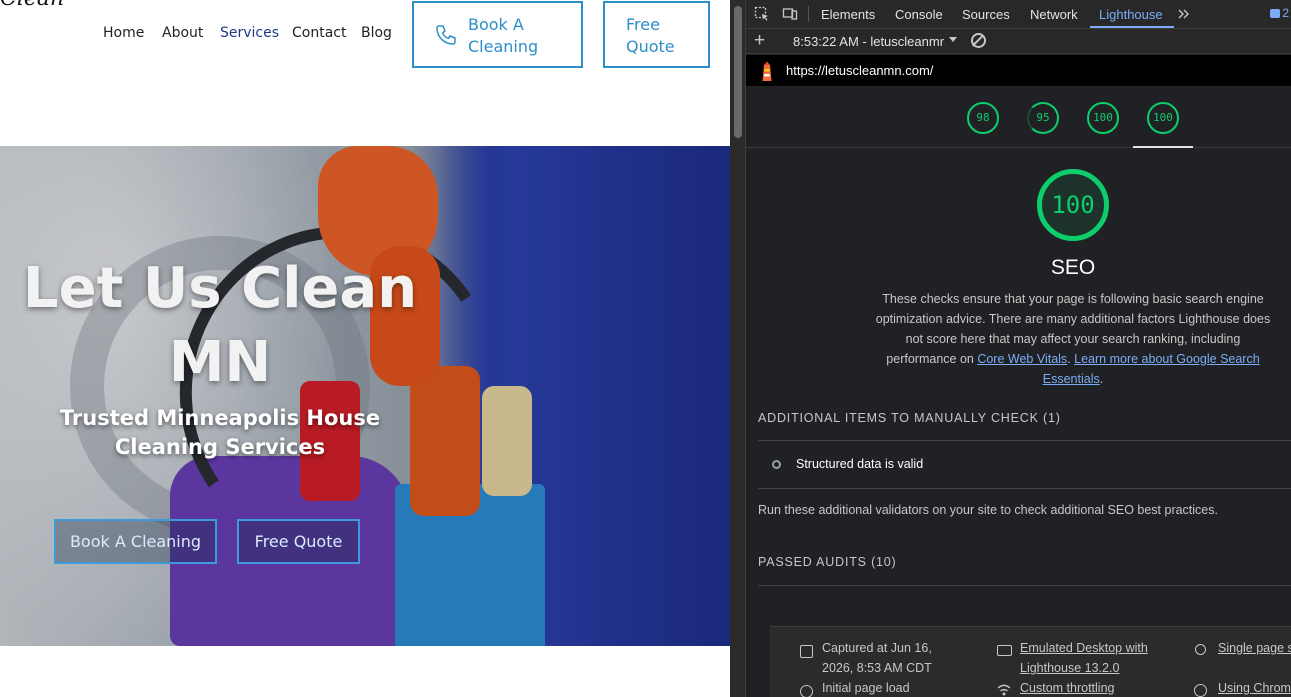 Image resolution: width=1291 pixels, height=697 pixels. What do you see at coordinates (220, 325) in the screenshot?
I see `hero-title: Let Us Clean MN` at bounding box center [220, 325].